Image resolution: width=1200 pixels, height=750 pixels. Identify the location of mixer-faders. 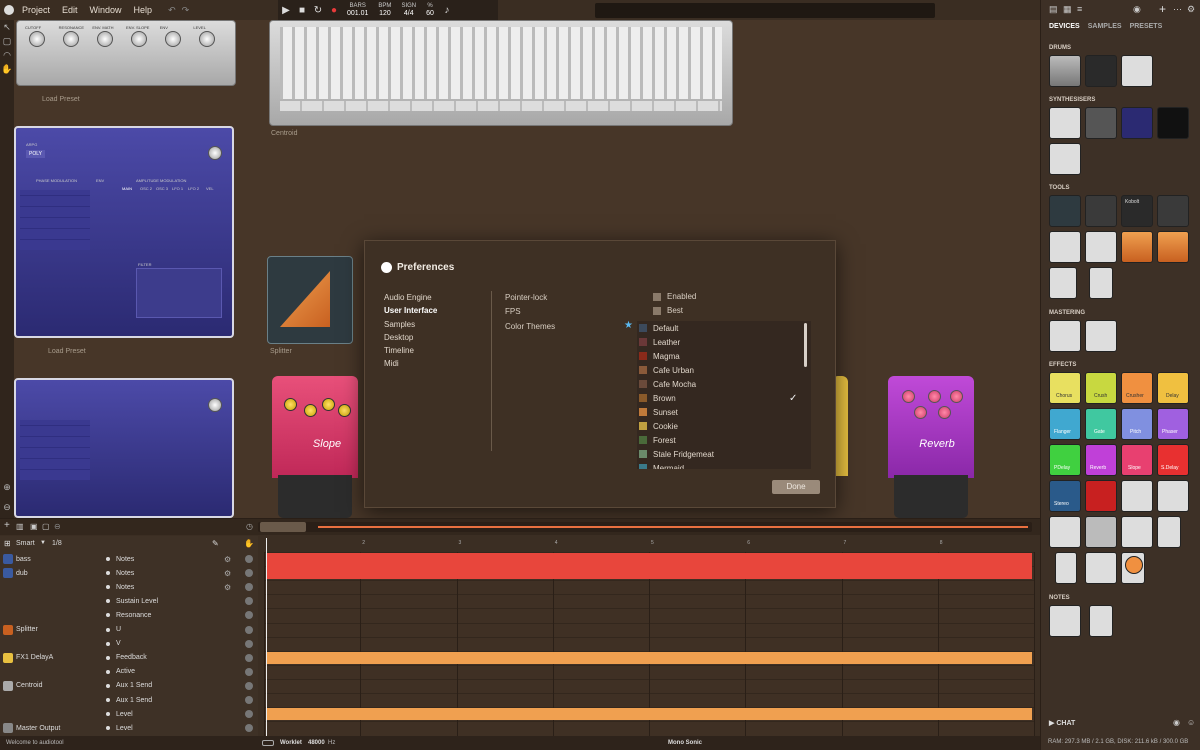
(501, 63).